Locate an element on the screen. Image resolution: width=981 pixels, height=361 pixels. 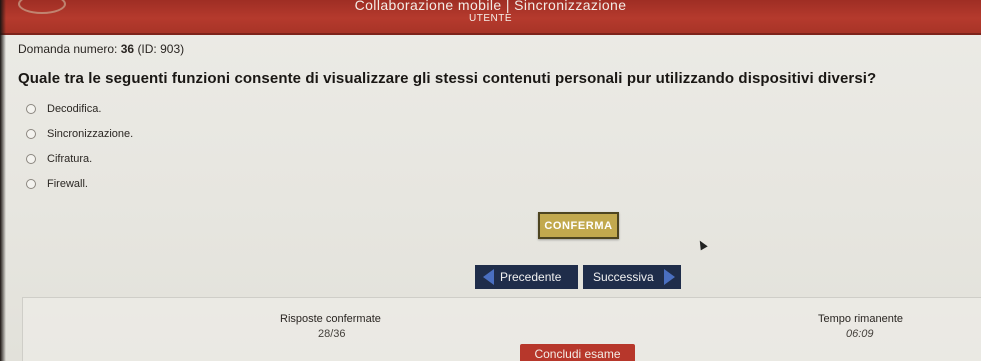
arrow-left-icon is located at coordinates (488, 277).